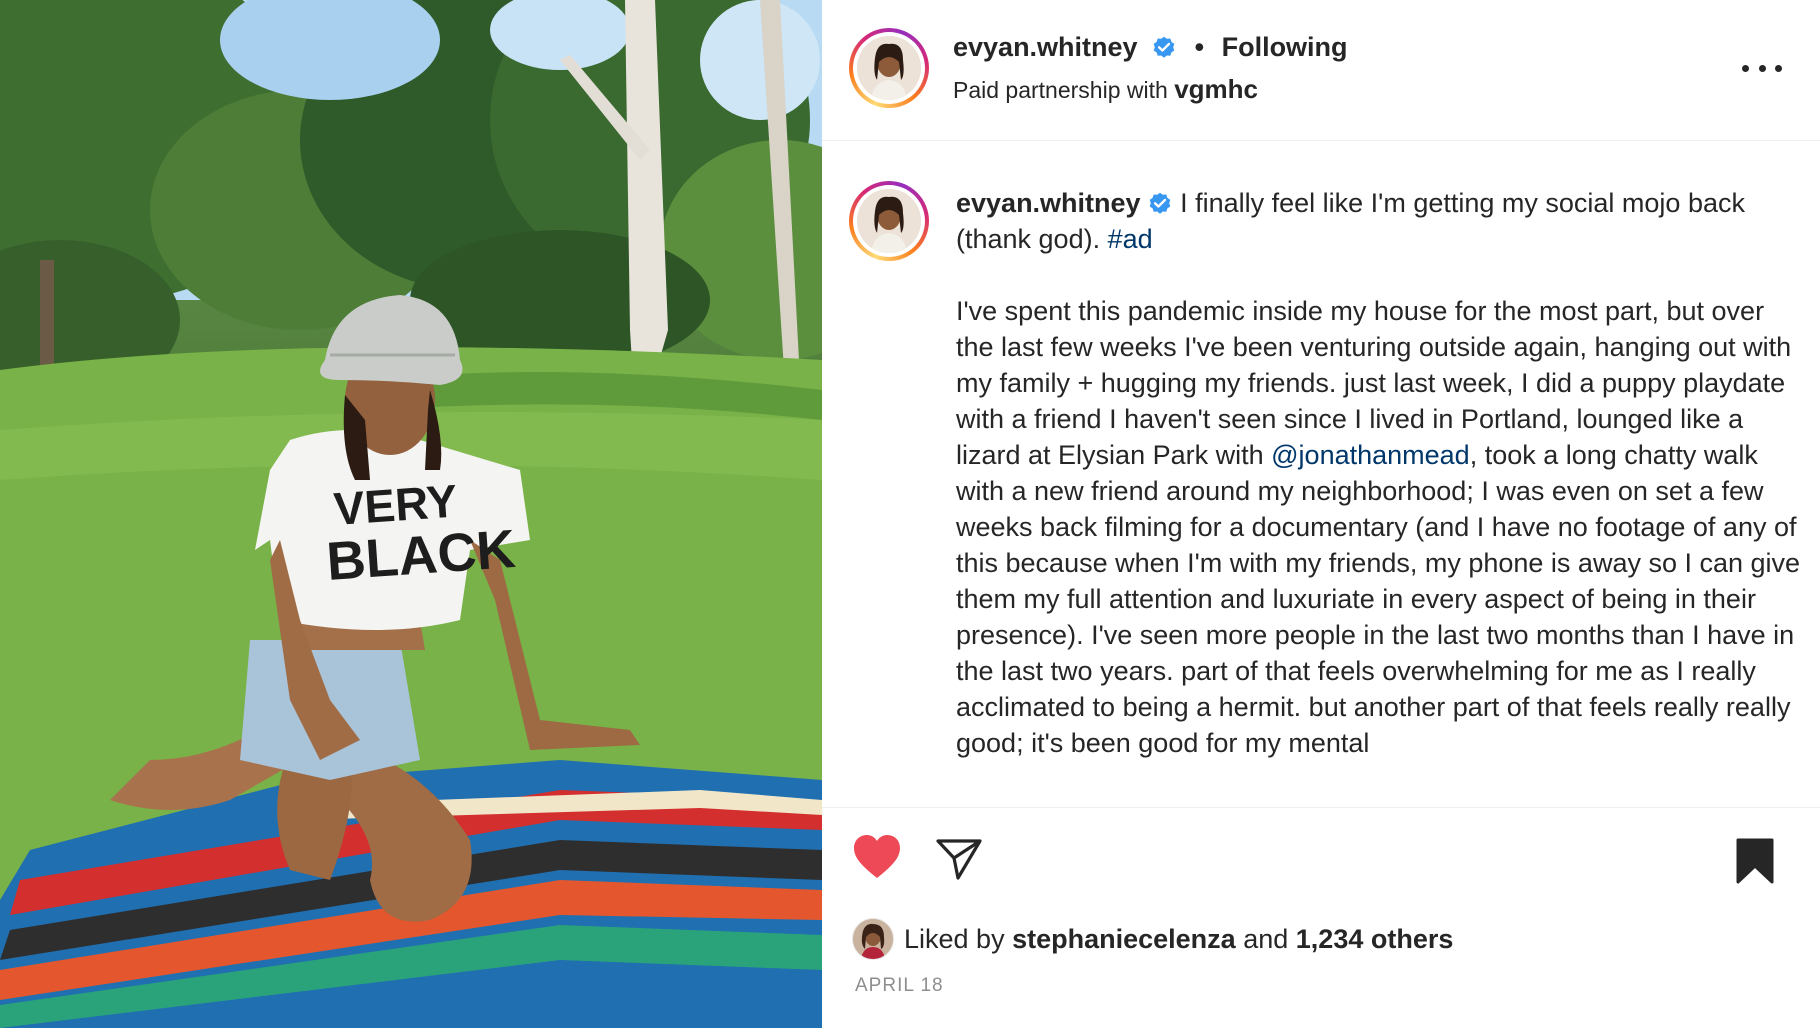  I want to click on header-line-username: evyan.whitney • Following, so click(1150, 47).